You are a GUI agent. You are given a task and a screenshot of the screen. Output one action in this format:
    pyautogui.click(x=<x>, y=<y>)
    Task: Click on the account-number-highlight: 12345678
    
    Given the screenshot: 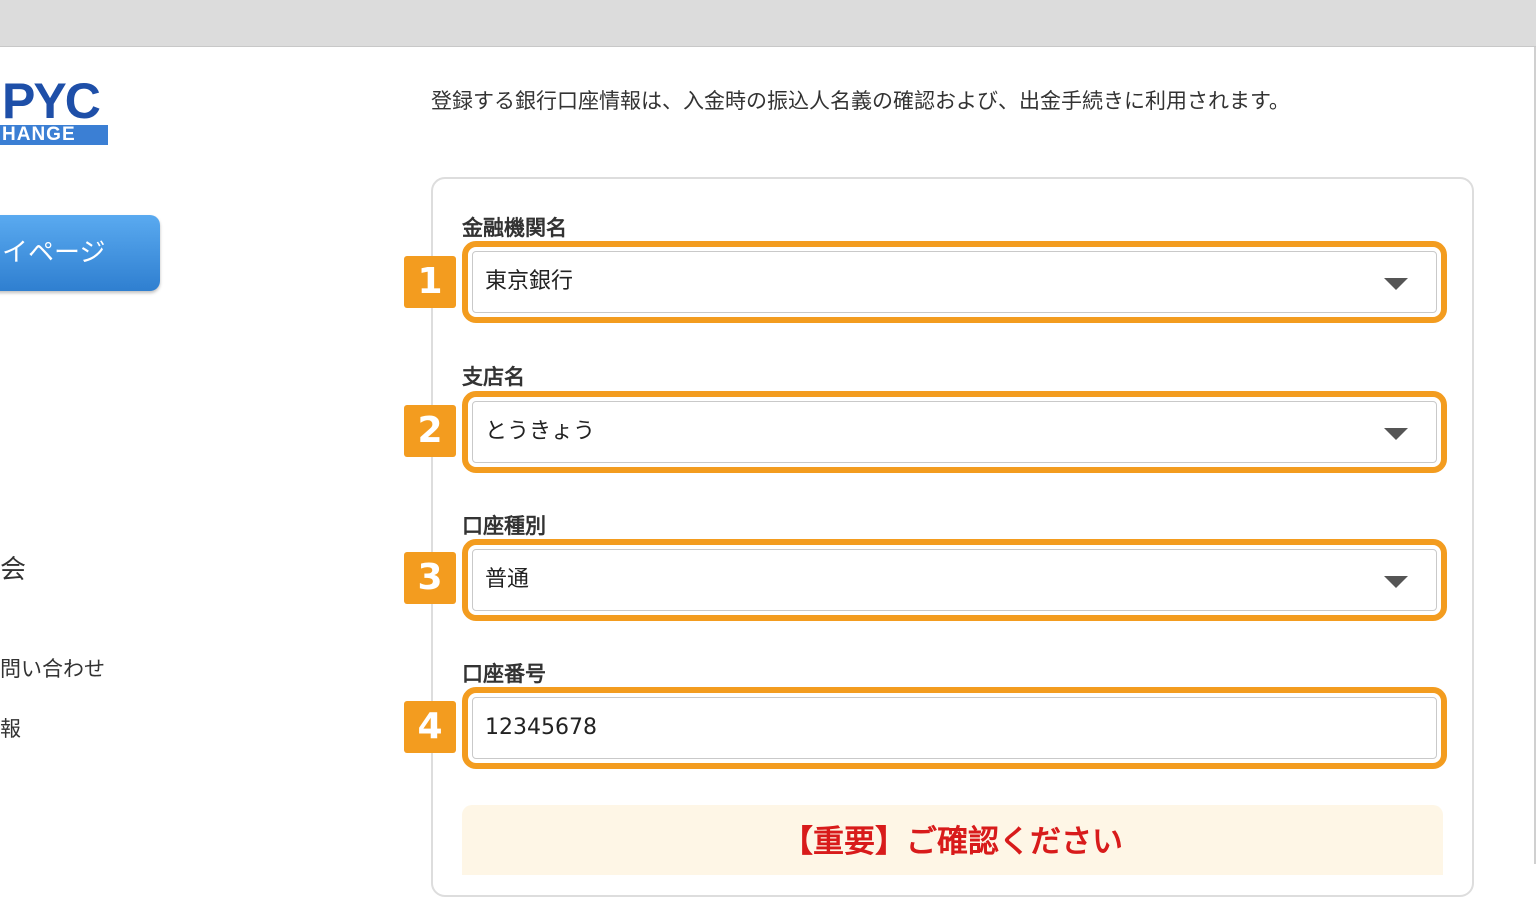 What is the action you would take?
    pyautogui.click(x=954, y=728)
    